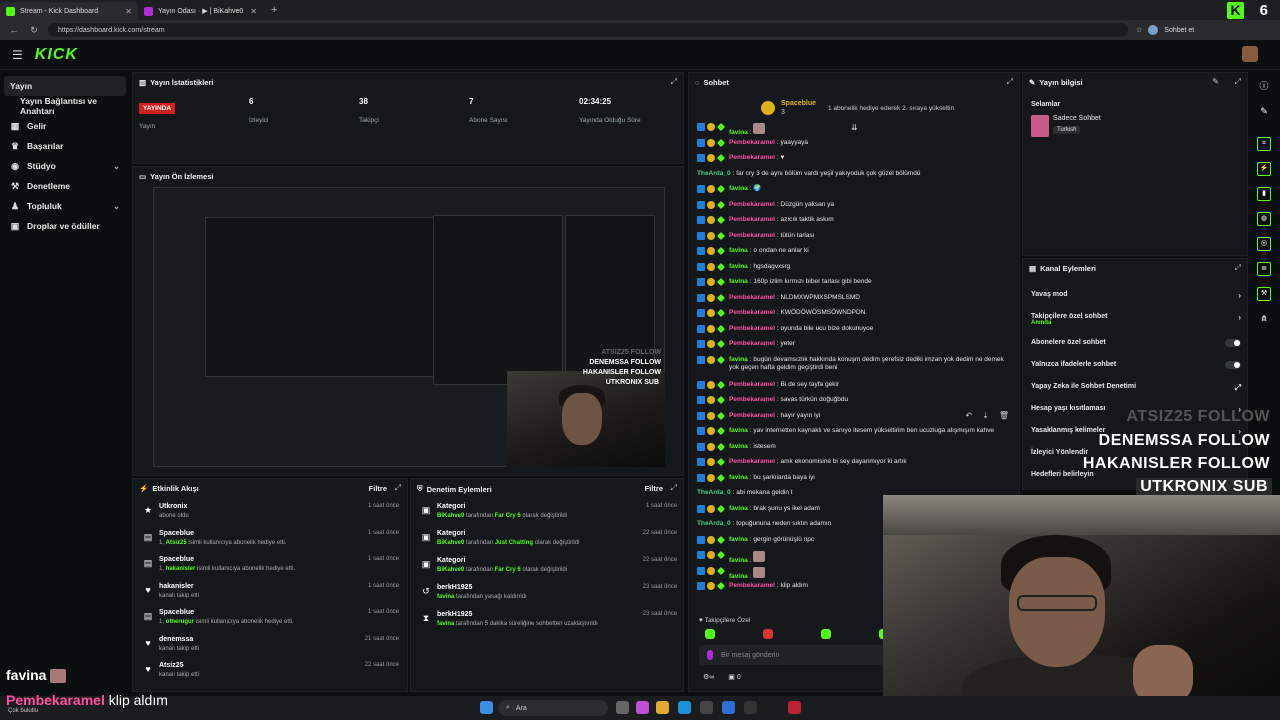  Describe the element at coordinates (274, 10) in the screenshot. I see `new-tab-icon: +` at that location.